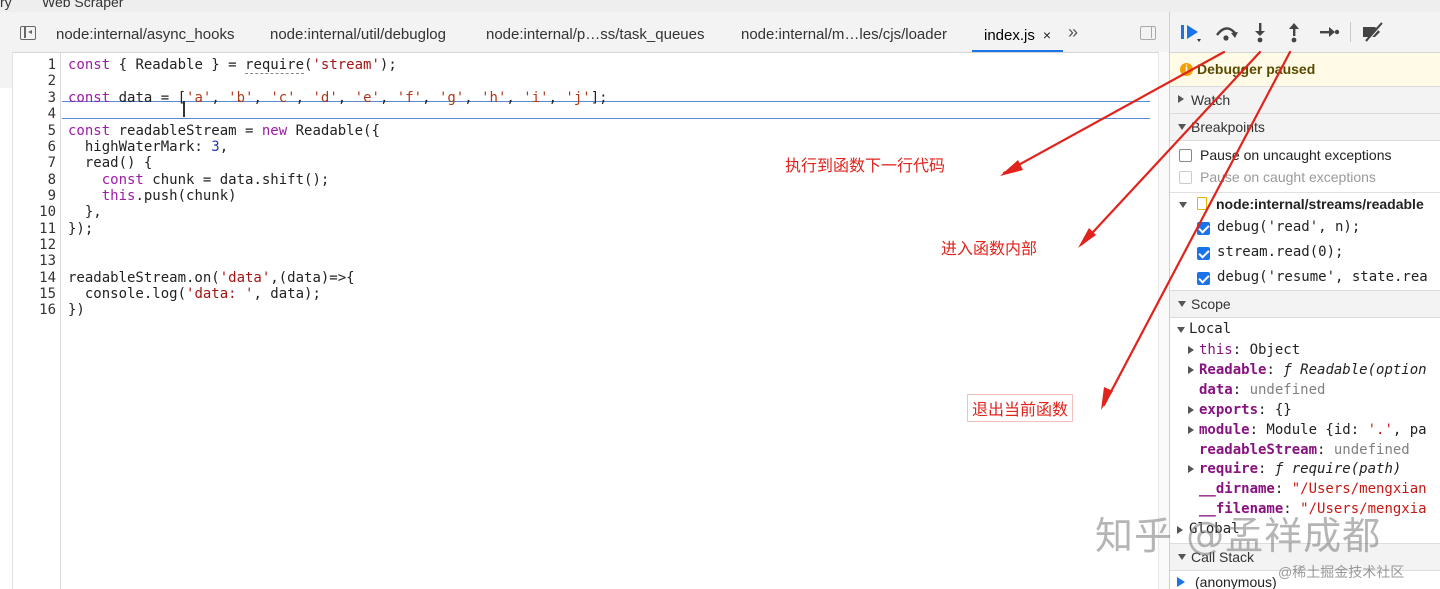  What do you see at coordinates (1245, 410) in the screenshot?
I see `scope-var: exports: {}` at bounding box center [1245, 410].